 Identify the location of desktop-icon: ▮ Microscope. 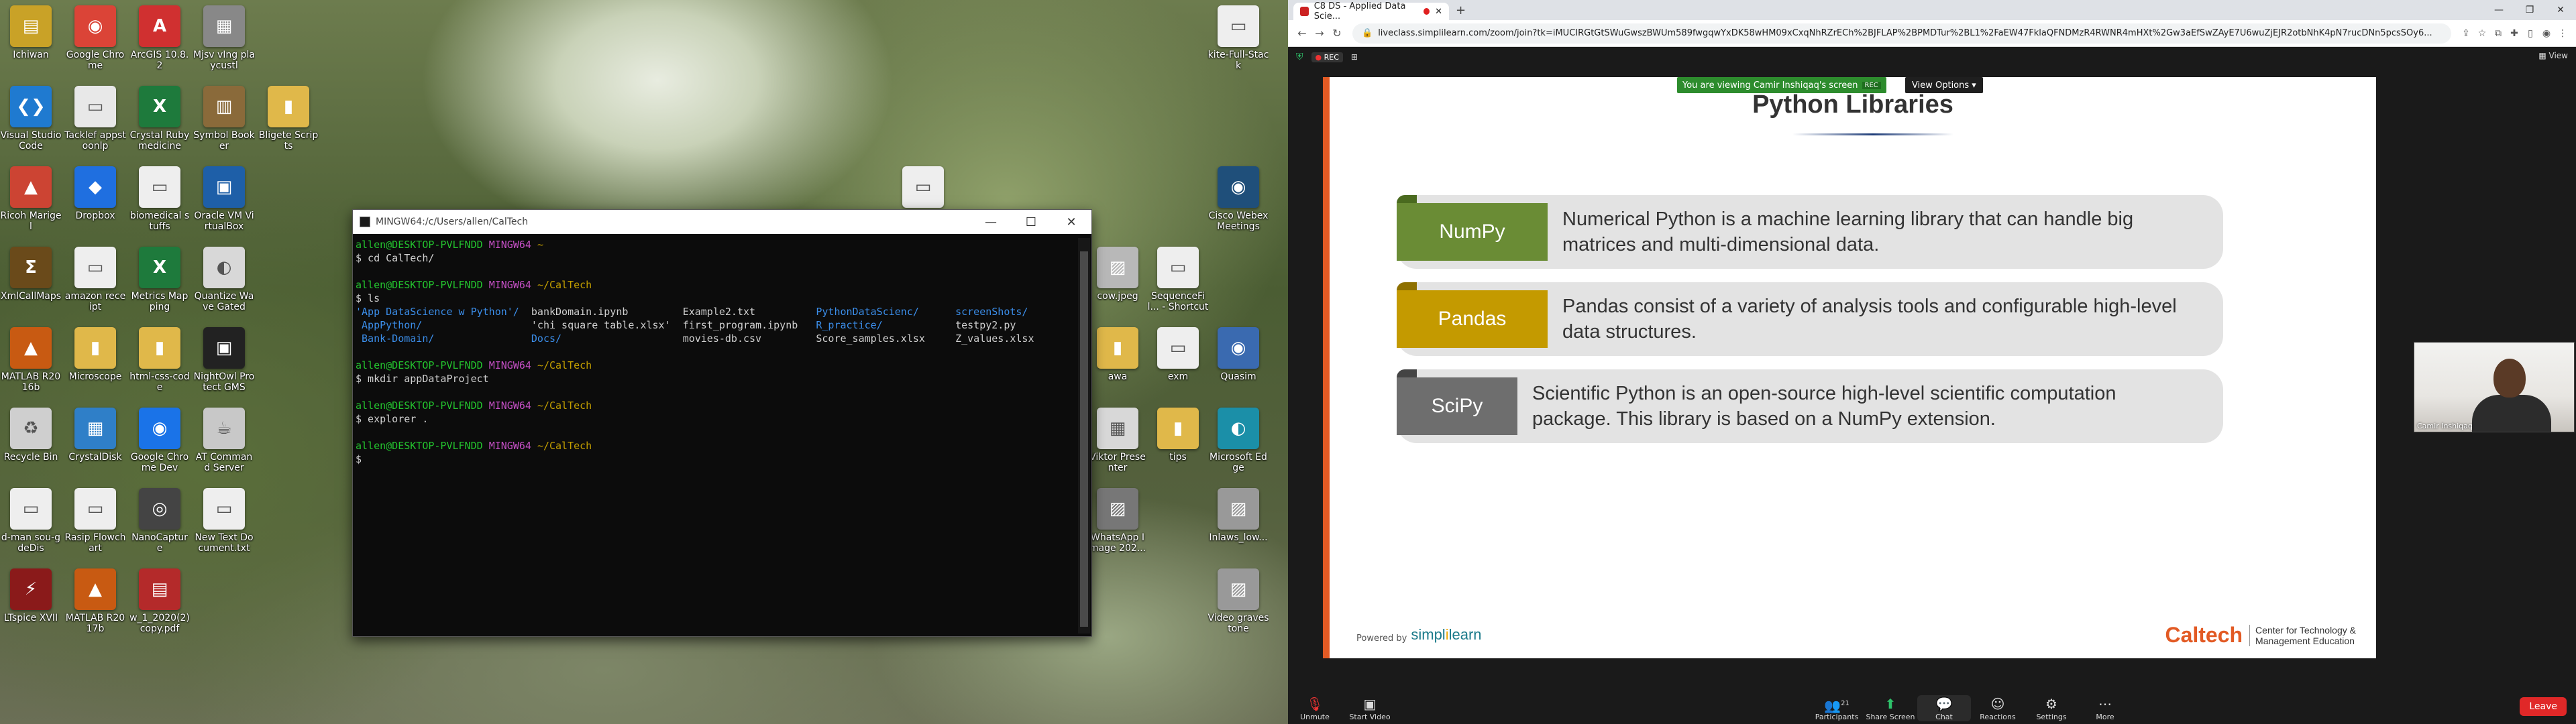
(95, 358).